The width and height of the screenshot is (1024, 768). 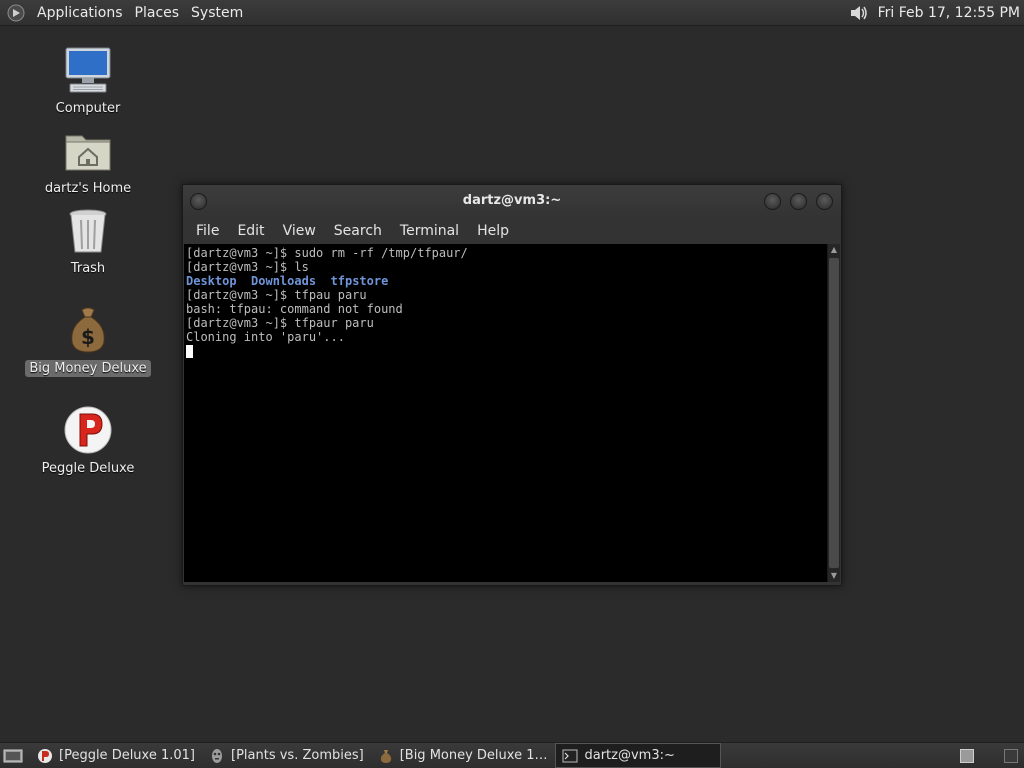 I want to click on minimize-button, so click(x=772, y=201).